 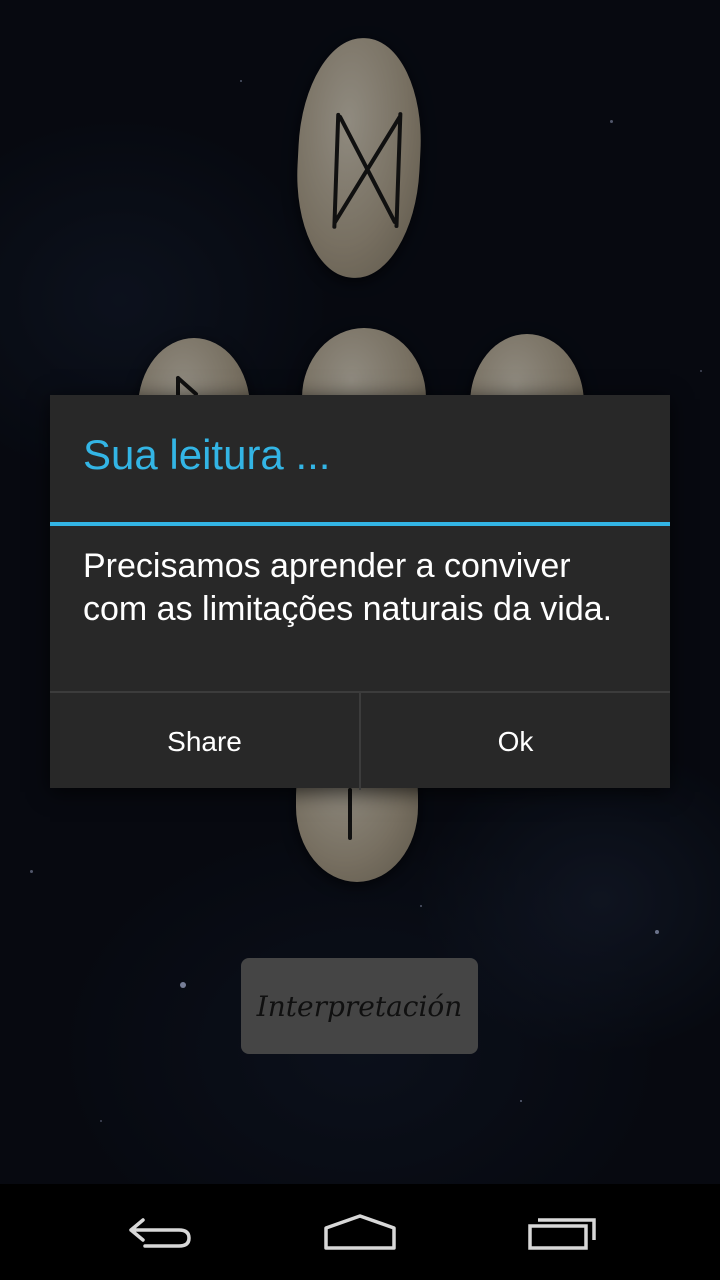 I want to click on back-button, so click(x=160, y=1232).